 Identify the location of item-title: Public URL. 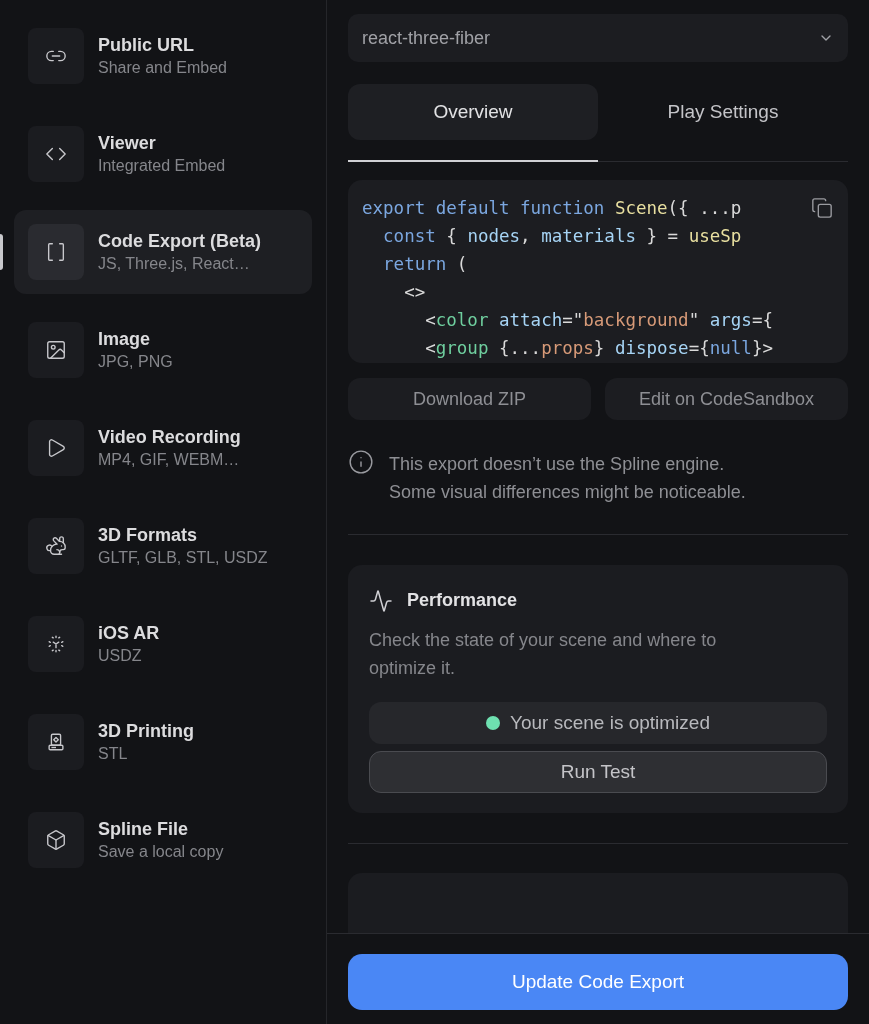
(146, 45).